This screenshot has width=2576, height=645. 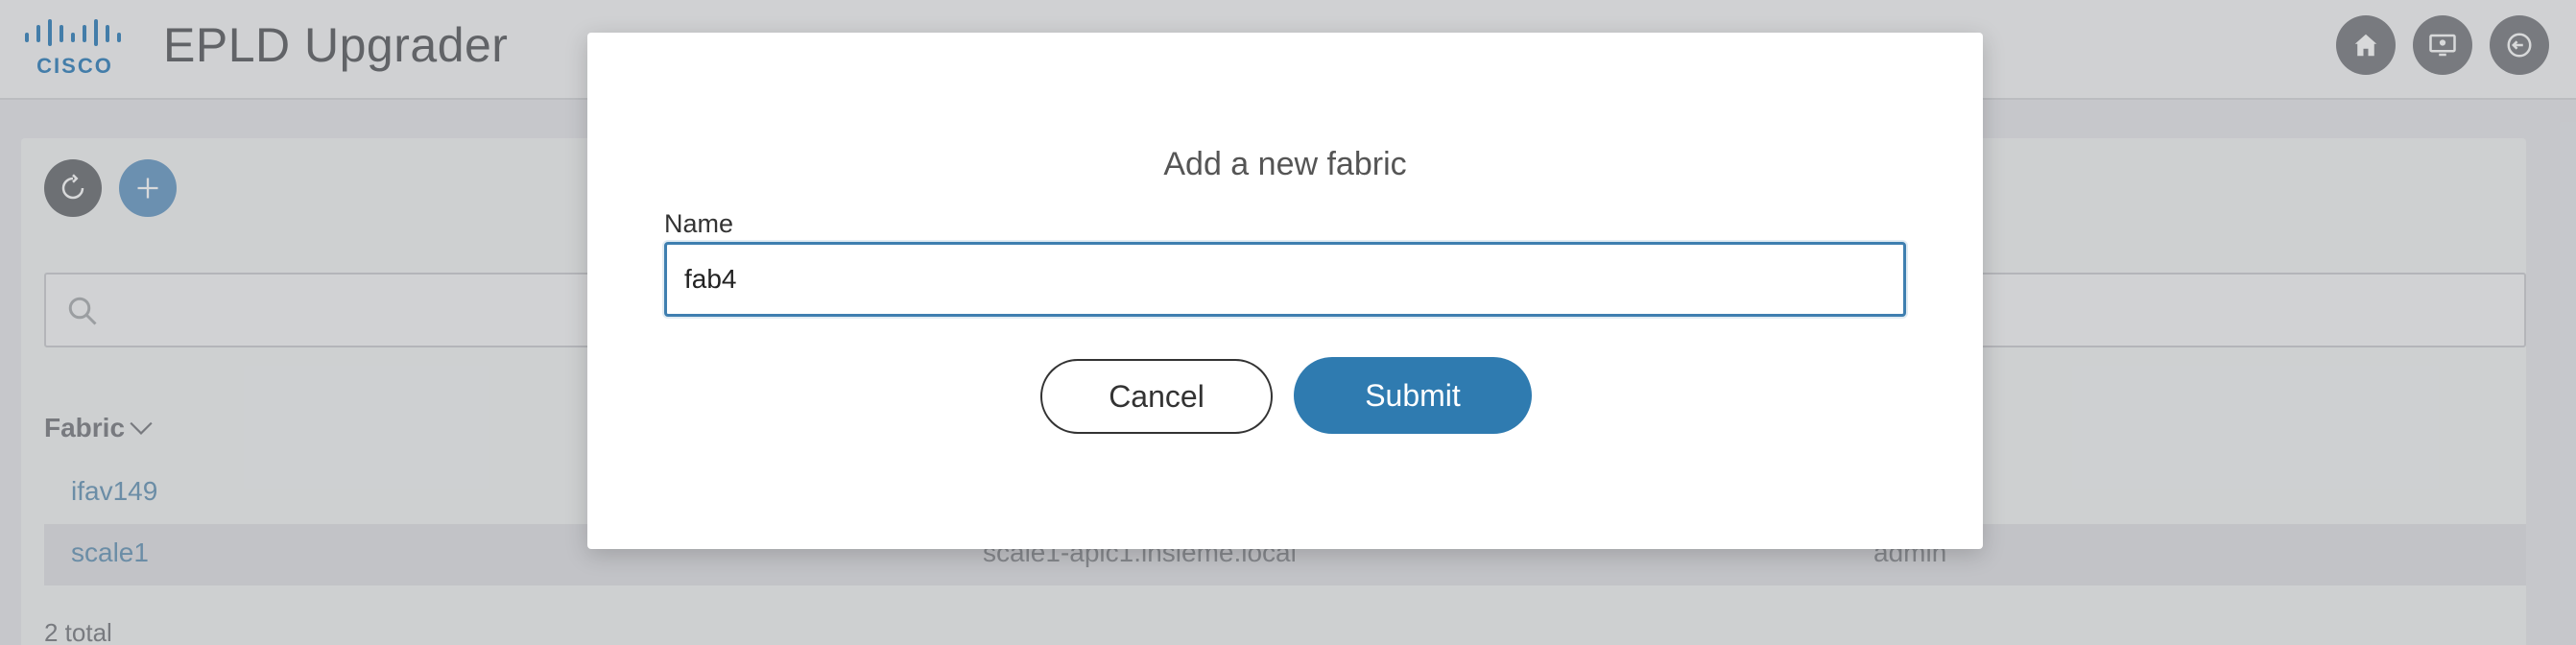 I want to click on dialog-title: Add a new fabric, so click(x=1285, y=164).